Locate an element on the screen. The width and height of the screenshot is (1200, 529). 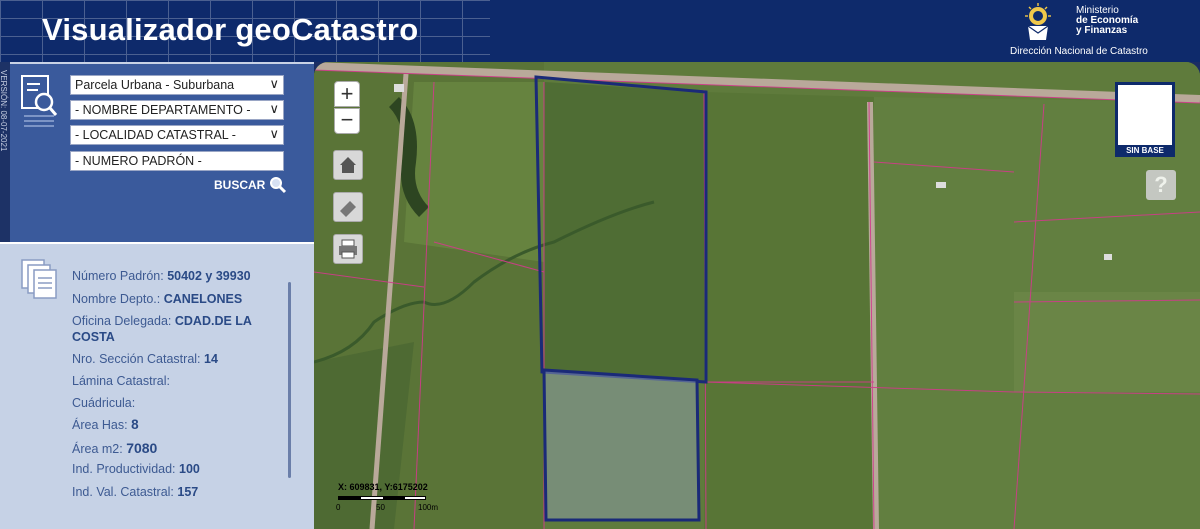
scale-bar is located at coordinates (382, 498).